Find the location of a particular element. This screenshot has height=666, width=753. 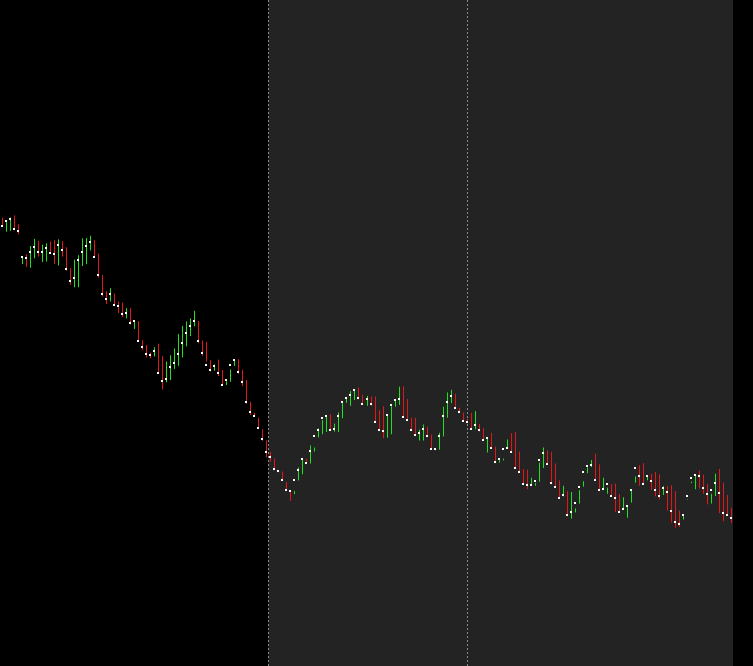

ohlc-bar is located at coordinates (435, 449).